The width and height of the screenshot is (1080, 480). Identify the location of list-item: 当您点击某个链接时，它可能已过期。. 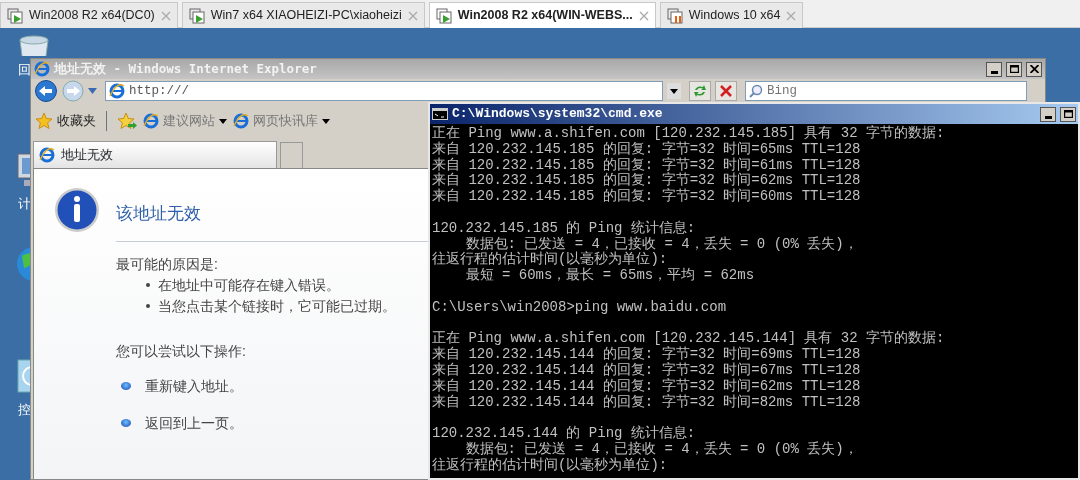
(277, 306).